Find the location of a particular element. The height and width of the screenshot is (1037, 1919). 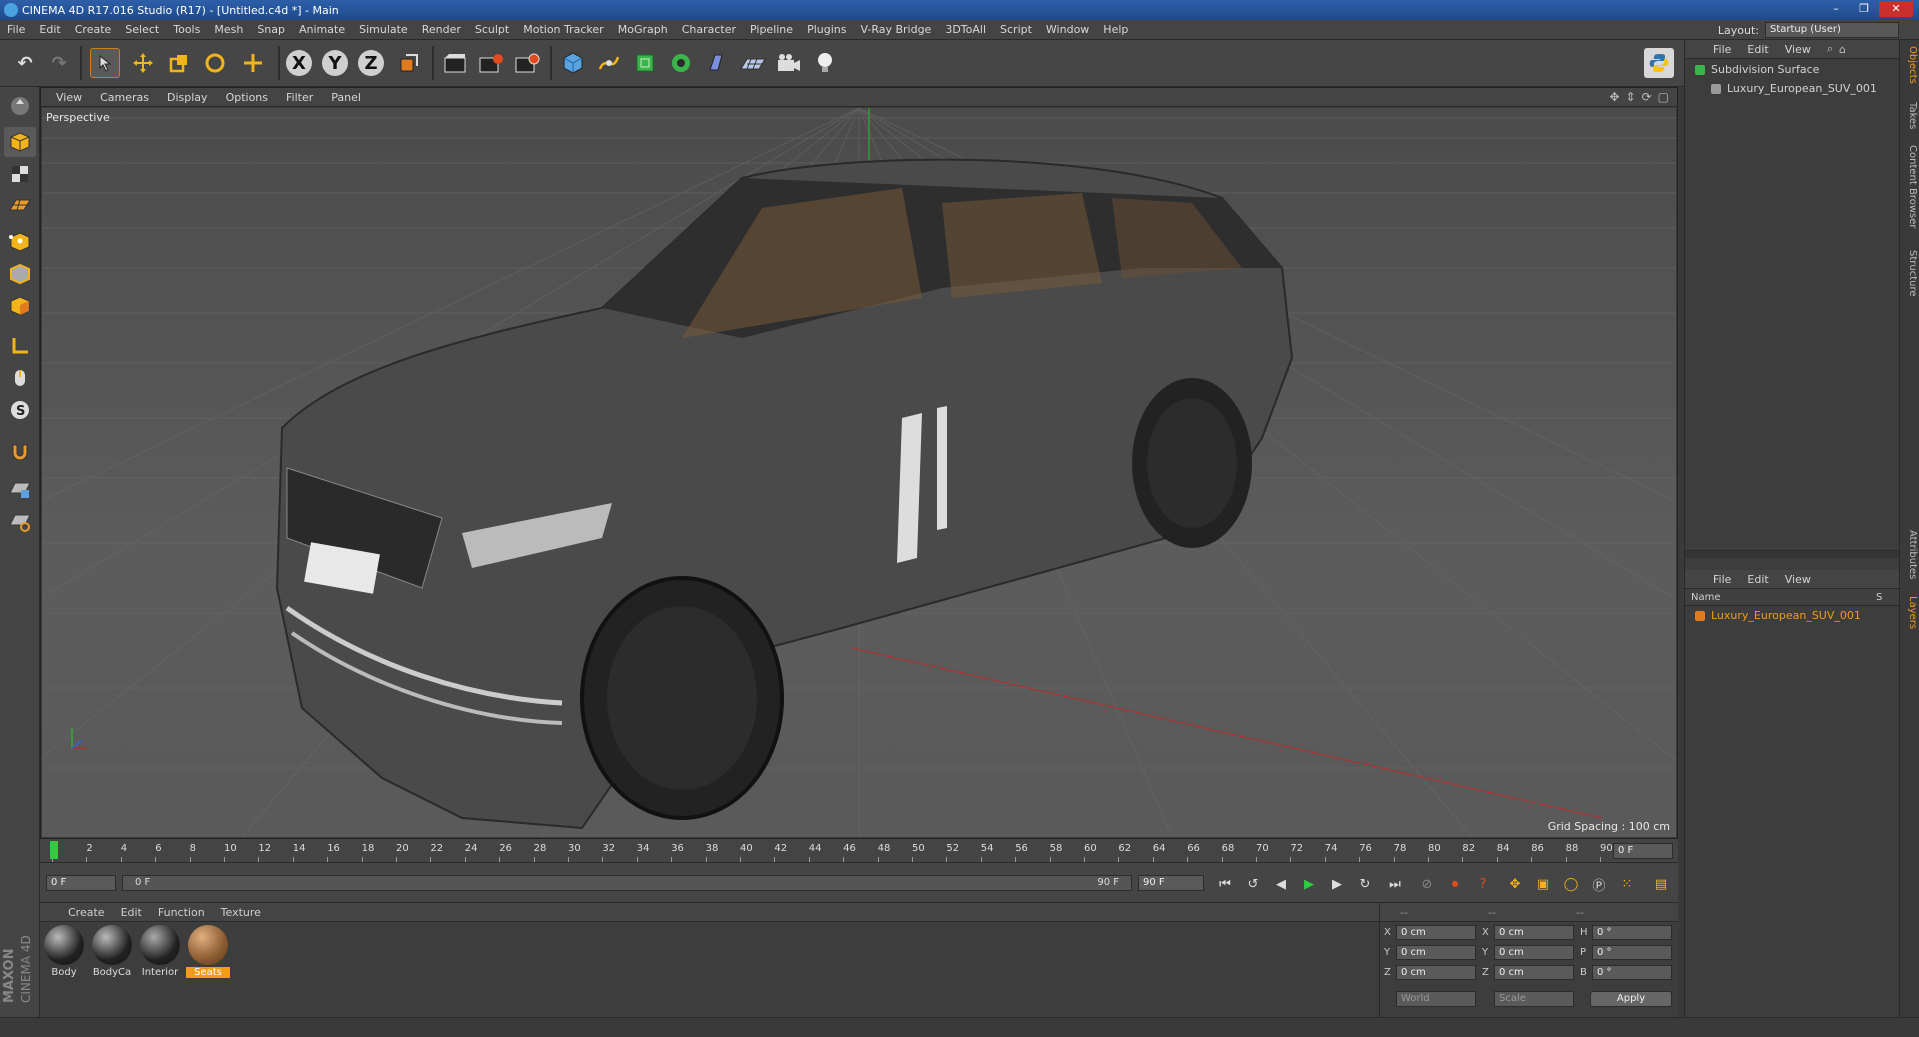

apply-button: Apply is located at coordinates (1631, 999).